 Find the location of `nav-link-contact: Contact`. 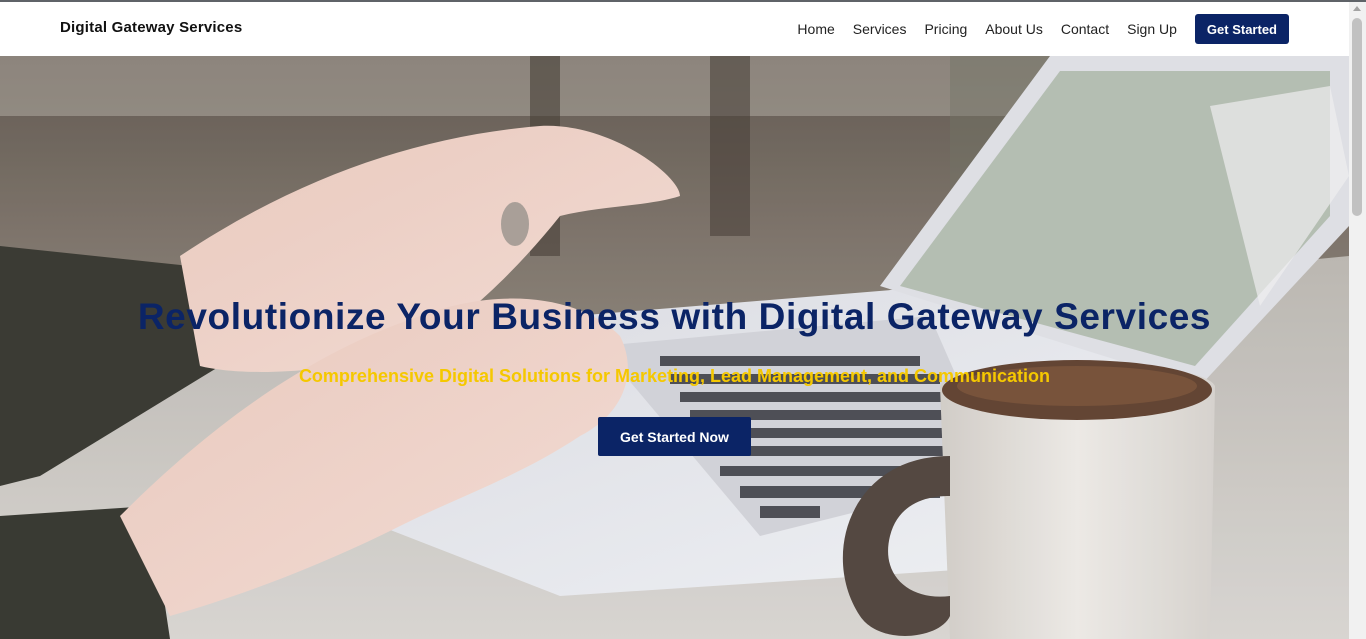

nav-link-contact: Contact is located at coordinates (1085, 29).